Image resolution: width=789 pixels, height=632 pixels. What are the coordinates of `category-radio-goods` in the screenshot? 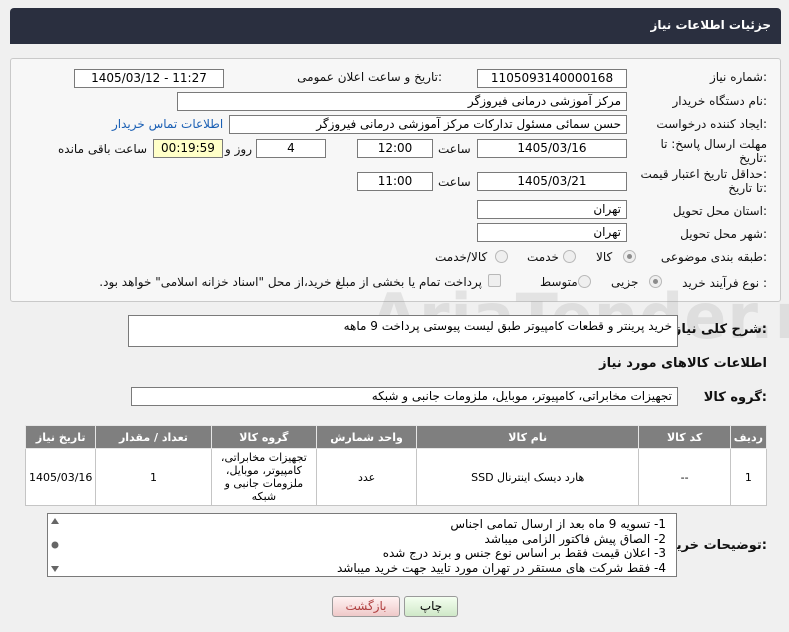 It's located at (629, 256).